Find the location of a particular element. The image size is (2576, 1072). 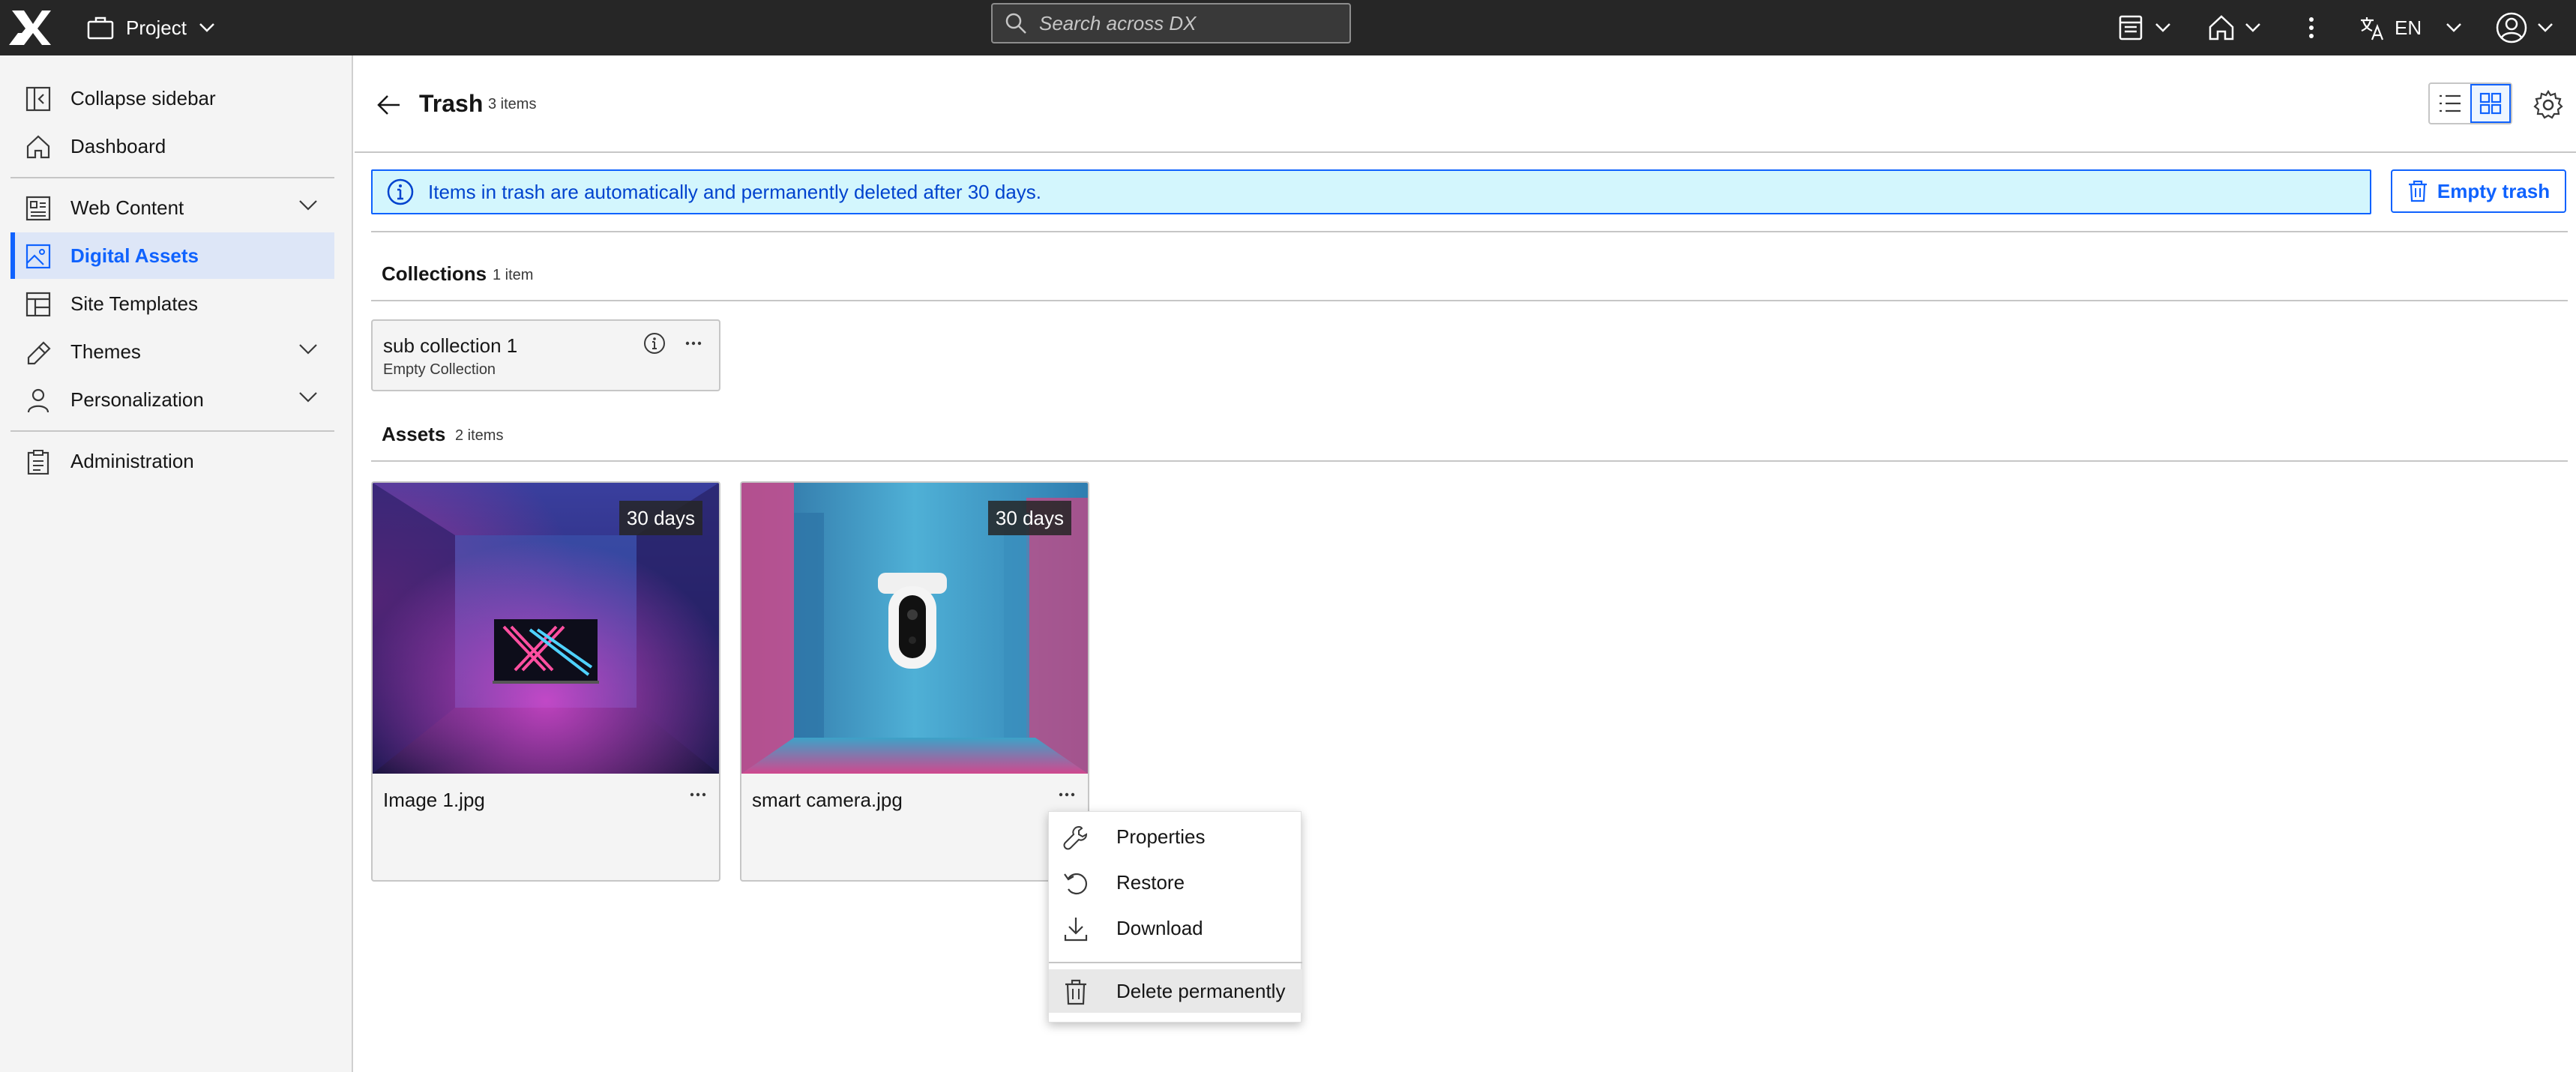

download-icon is located at coordinates (1075, 928).